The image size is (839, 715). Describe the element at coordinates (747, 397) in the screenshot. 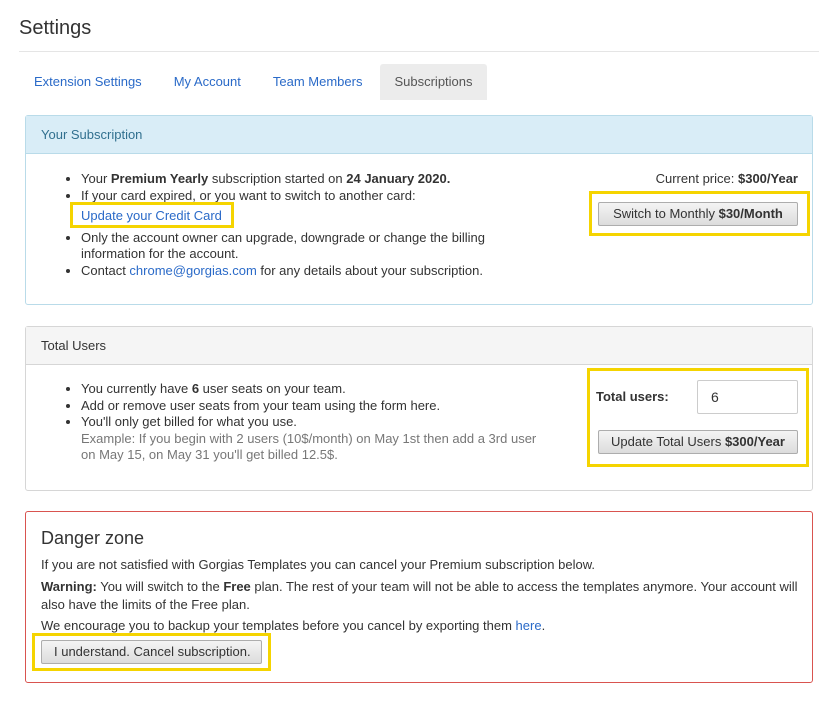

I see `total-users-input` at that location.